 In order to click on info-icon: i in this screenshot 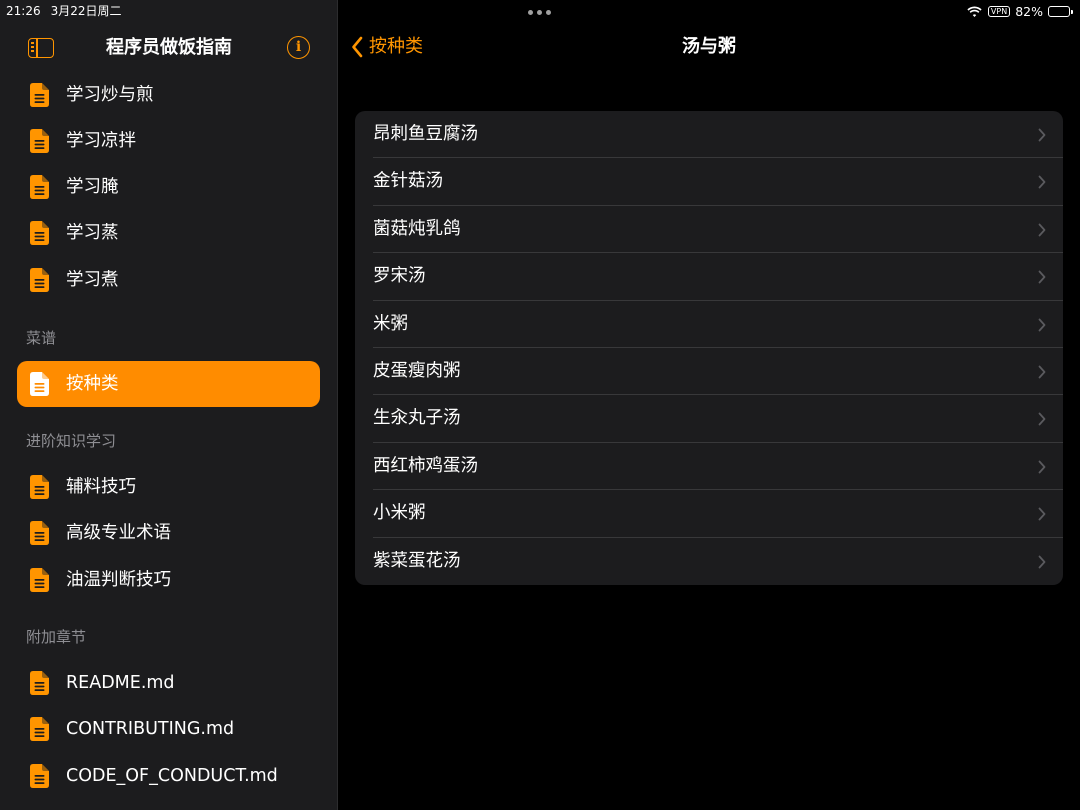, I will do `click(298, 47)`.